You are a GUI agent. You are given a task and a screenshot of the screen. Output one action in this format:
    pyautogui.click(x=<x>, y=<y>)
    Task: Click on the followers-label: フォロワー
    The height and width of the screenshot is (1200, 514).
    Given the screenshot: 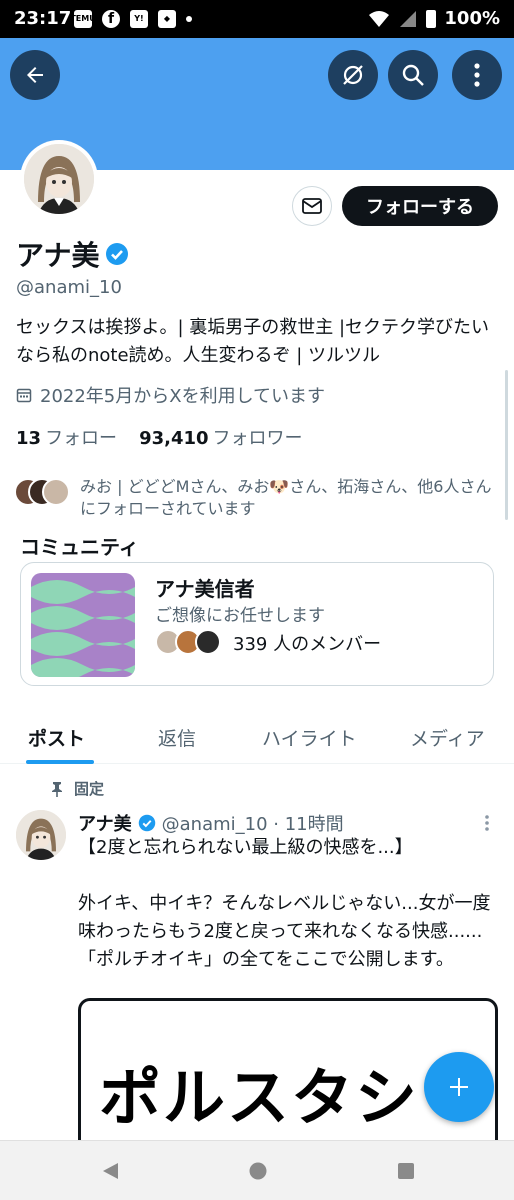 What is the action you would take?
    pyautogui.click(x=257, y=438)
    